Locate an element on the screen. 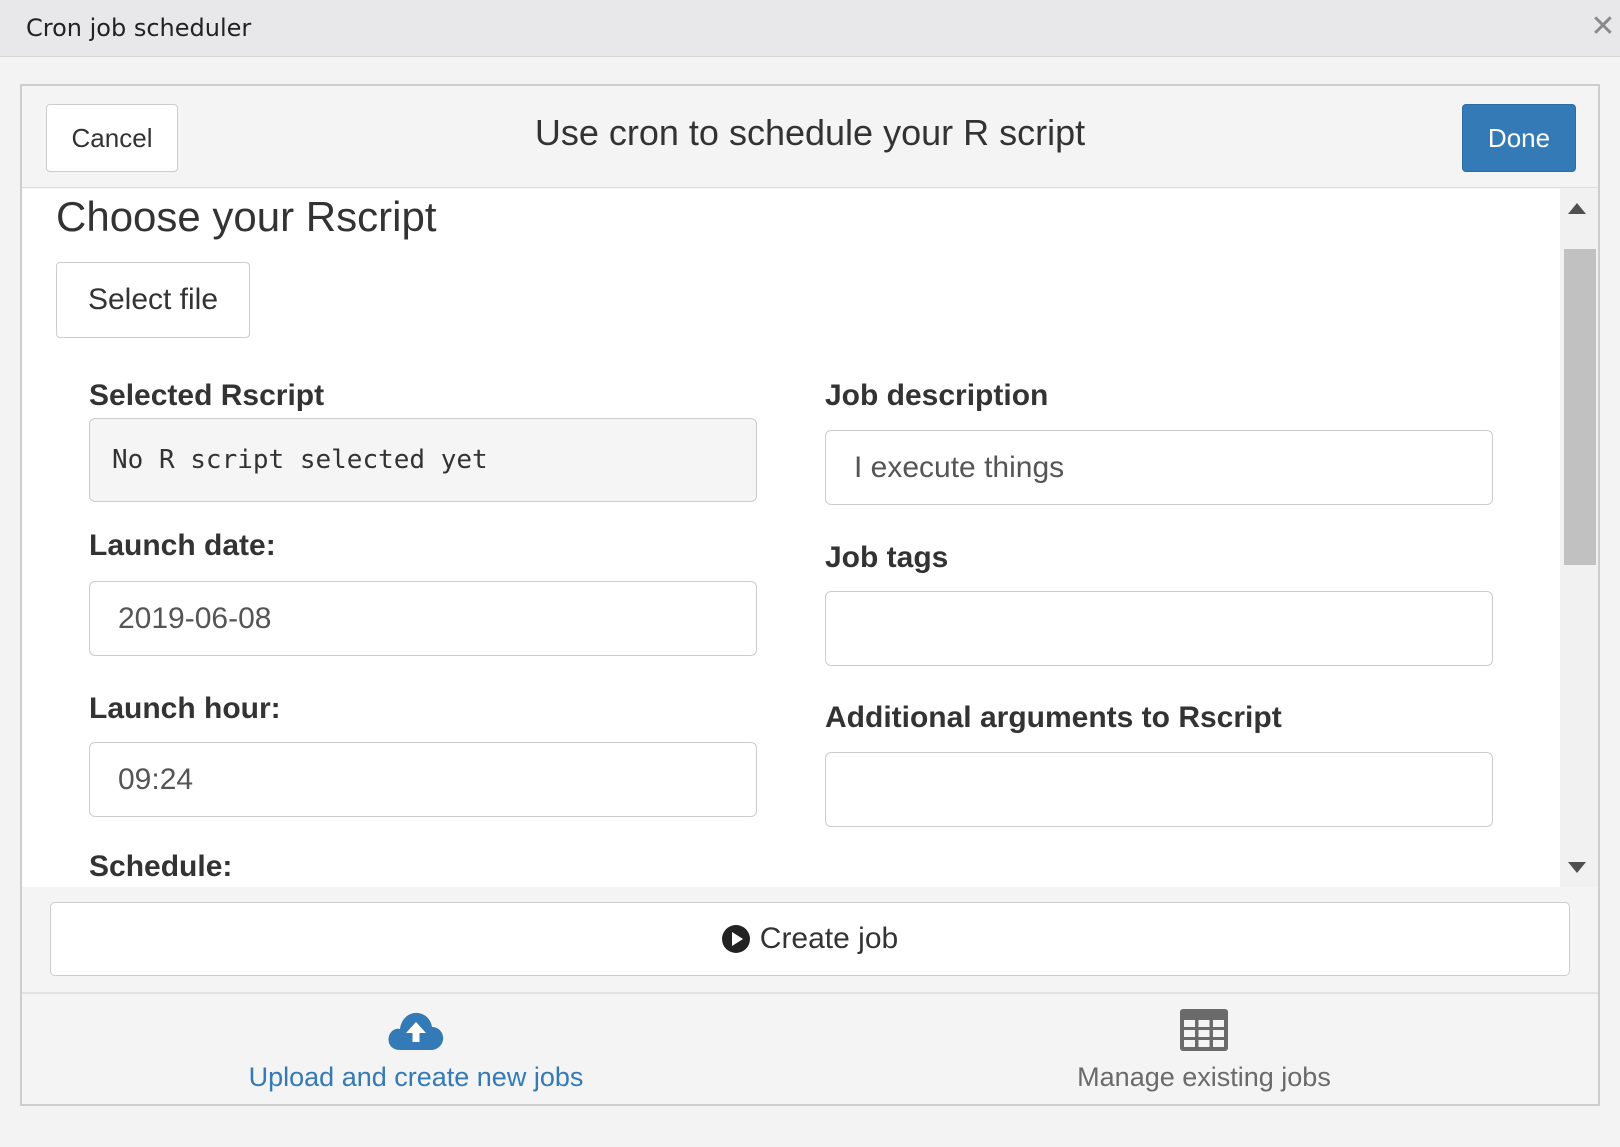 Image resolution: width=1620 pixels, height=1147 pixels. scroll-down-arrow-icon is located at coordinates (1577, 867).